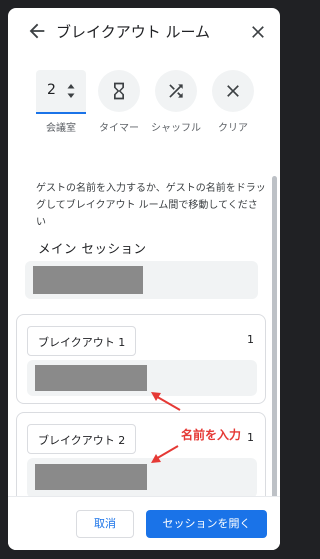 This screenshot has width=320, height=559. I want to click on room-name-input-2: ブレイクアウト 2, so click(82, 439).